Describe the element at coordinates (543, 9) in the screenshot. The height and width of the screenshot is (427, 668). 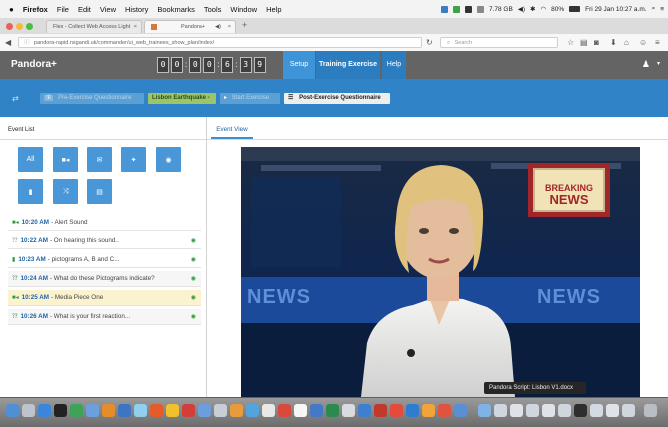
I see `wifi-icon: ◠` at that location.